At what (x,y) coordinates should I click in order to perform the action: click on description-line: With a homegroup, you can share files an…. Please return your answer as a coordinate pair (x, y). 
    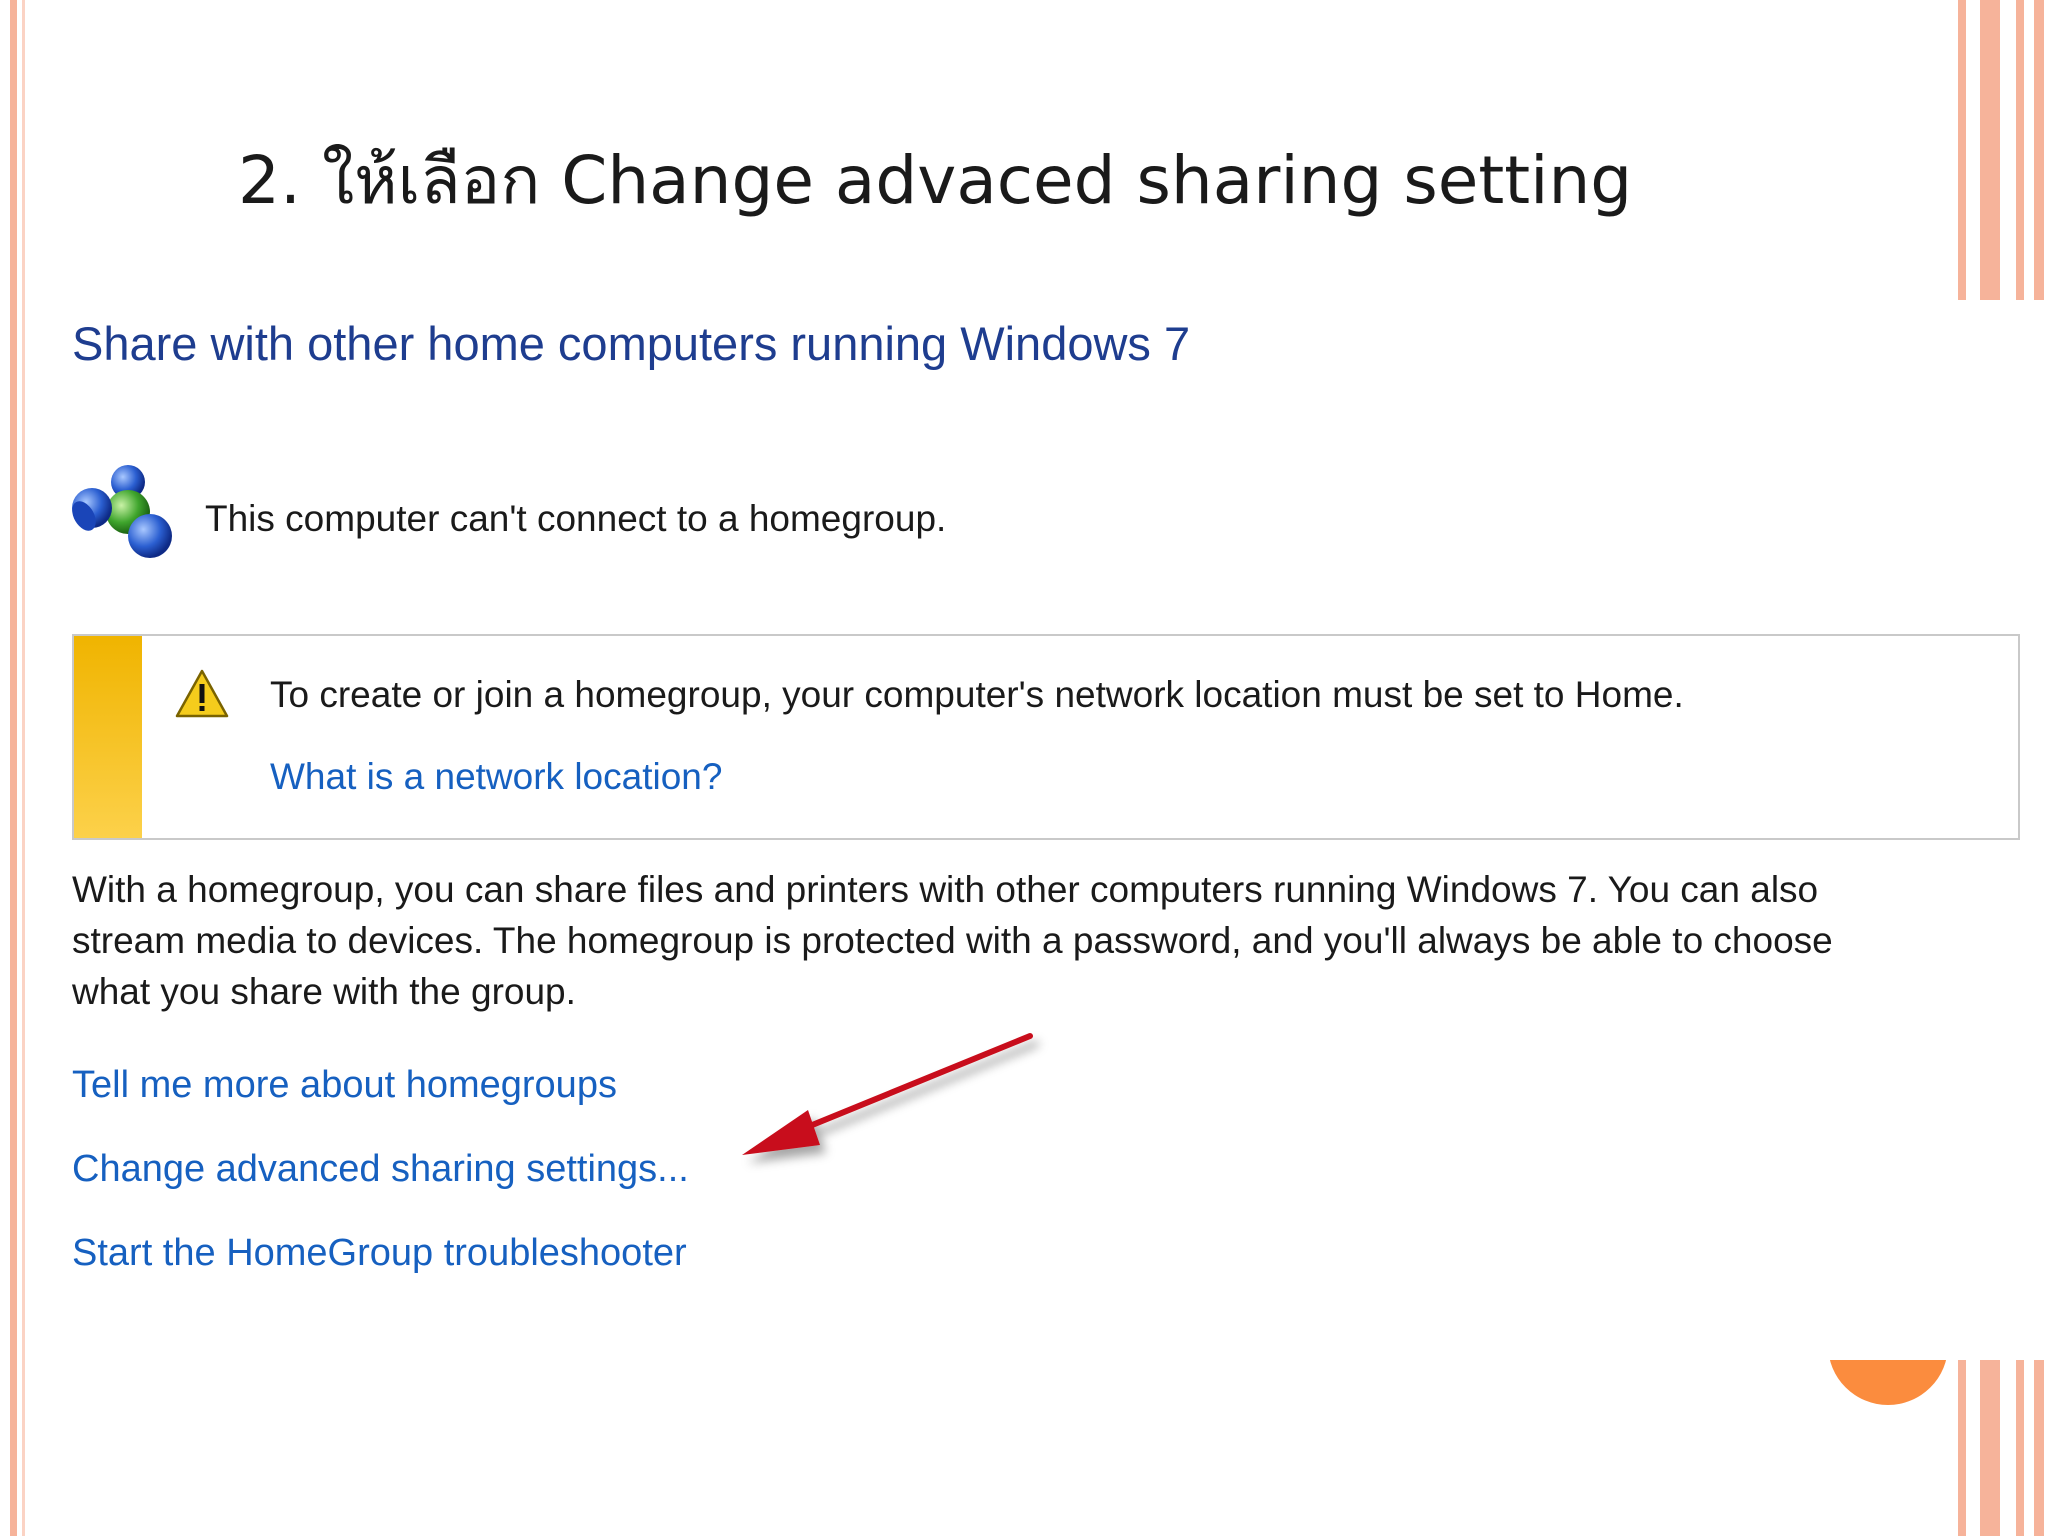
    Looking at the image, I should click on (945, 889).